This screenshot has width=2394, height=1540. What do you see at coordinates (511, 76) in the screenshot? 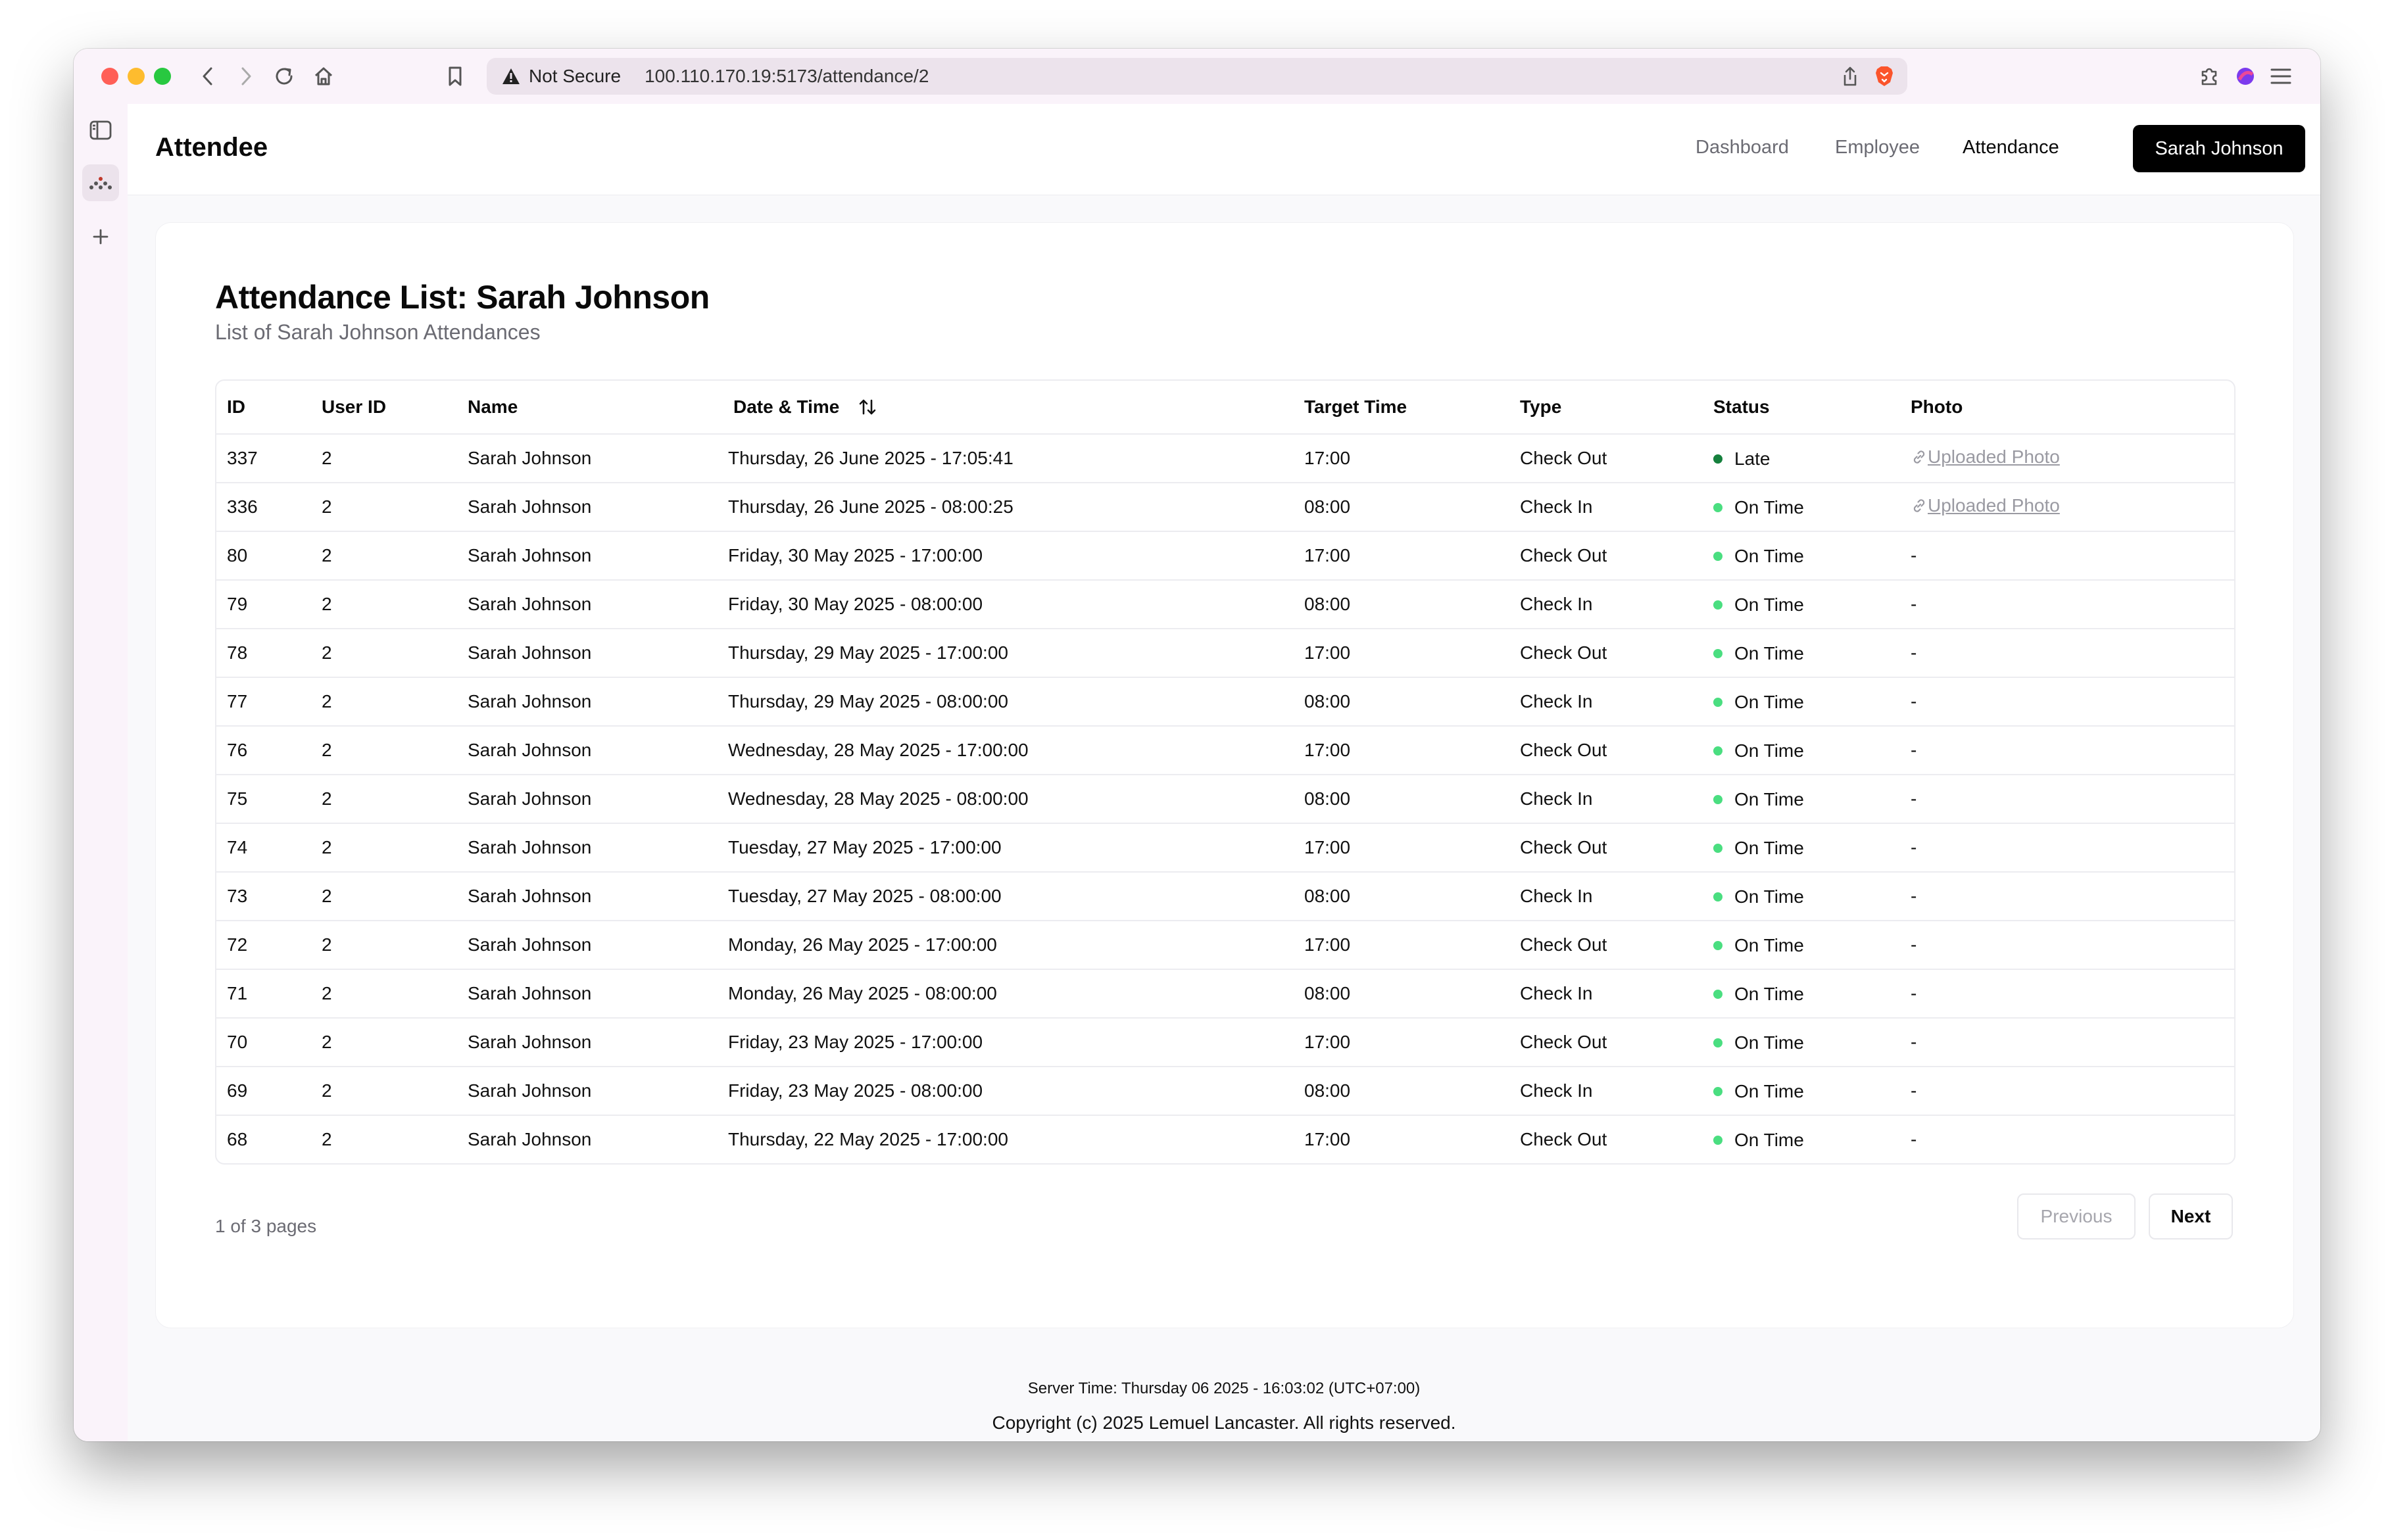
I see `warning-icon` at bounding box center [511, 76].